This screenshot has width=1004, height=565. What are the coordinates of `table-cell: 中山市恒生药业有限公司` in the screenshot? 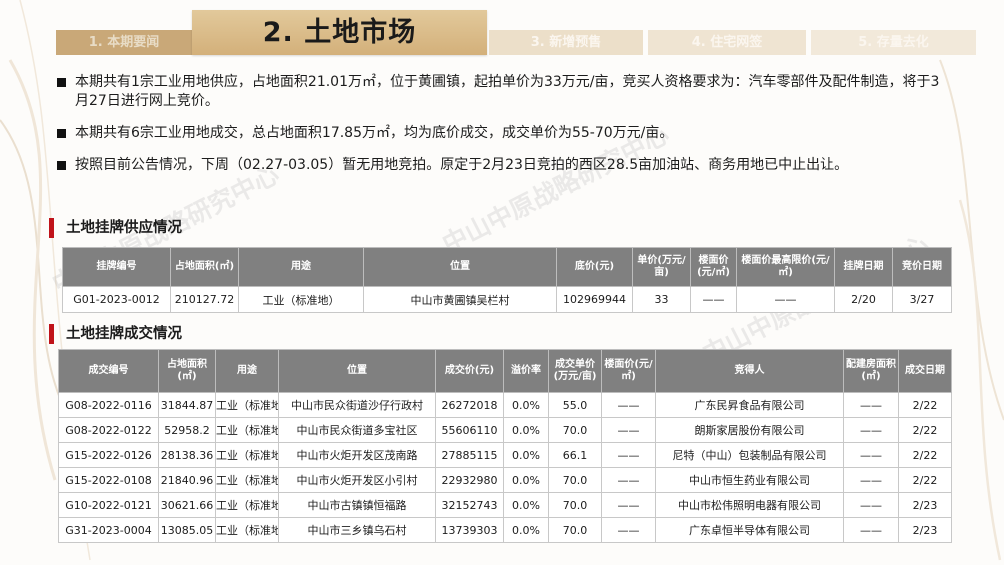 It's located at (749, 480).